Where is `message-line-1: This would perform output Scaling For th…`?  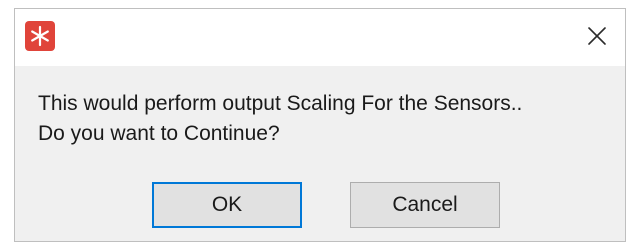
message-line-1: This would perform output Scaling For th… is located at coordinates (280, 103).